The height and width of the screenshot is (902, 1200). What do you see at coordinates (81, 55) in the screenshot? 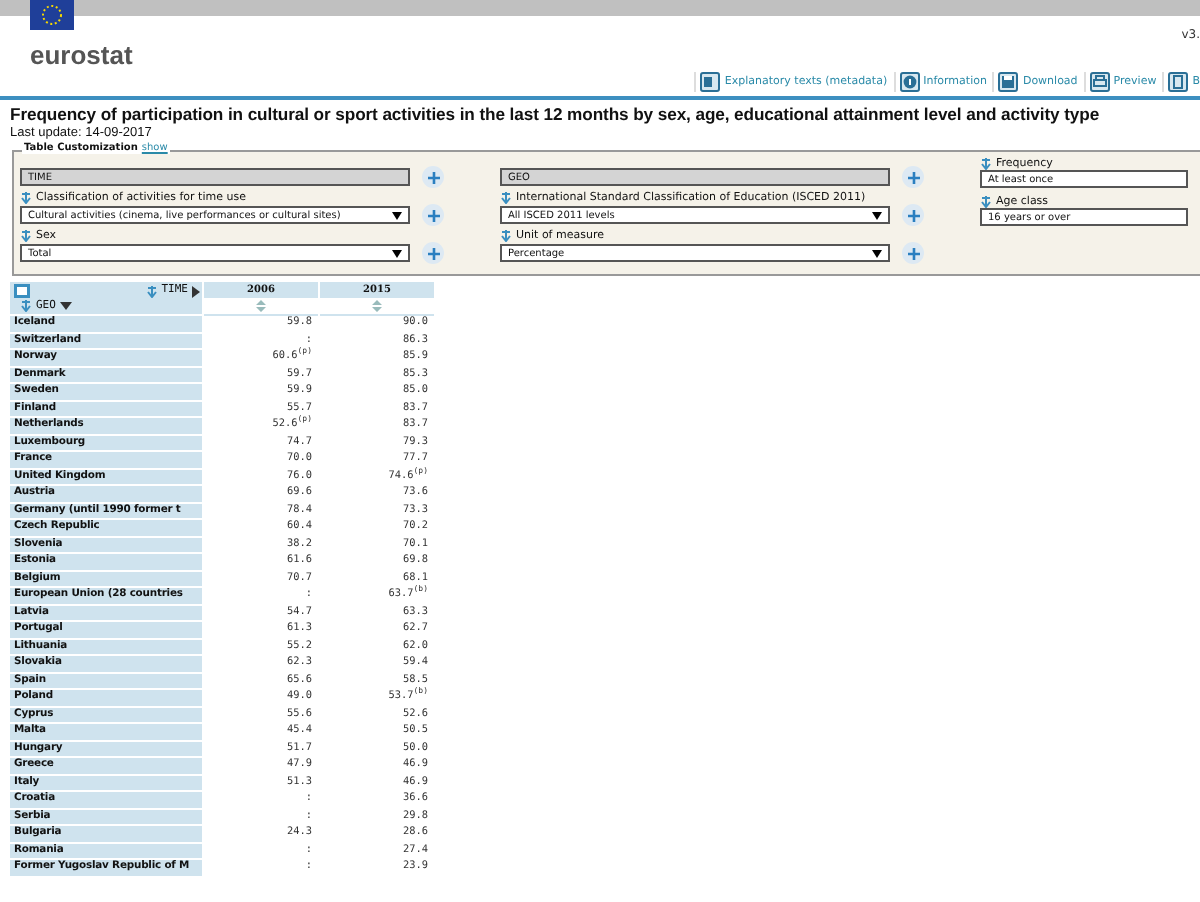
I see `logo-text: eurostat` at bounding box center [81, 55].